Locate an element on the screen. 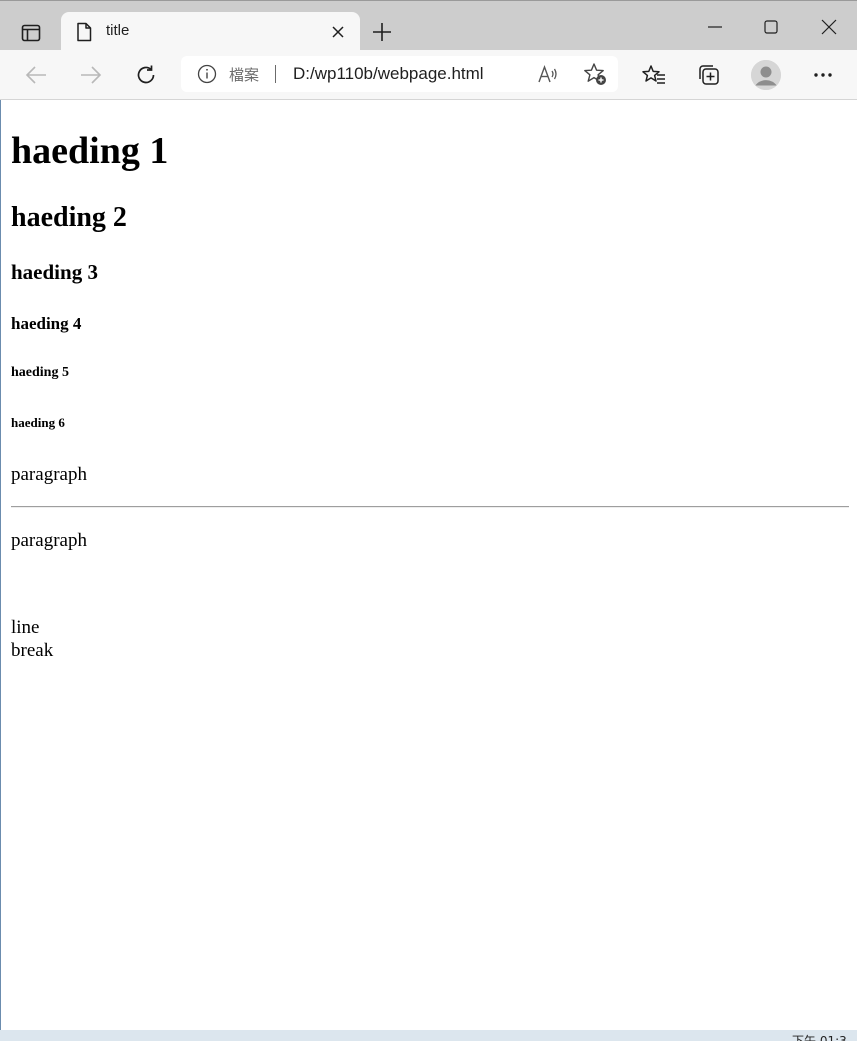 The width and height of the screenshot is (857, 1041). star-add-icon is located at coordinates (595, 74).